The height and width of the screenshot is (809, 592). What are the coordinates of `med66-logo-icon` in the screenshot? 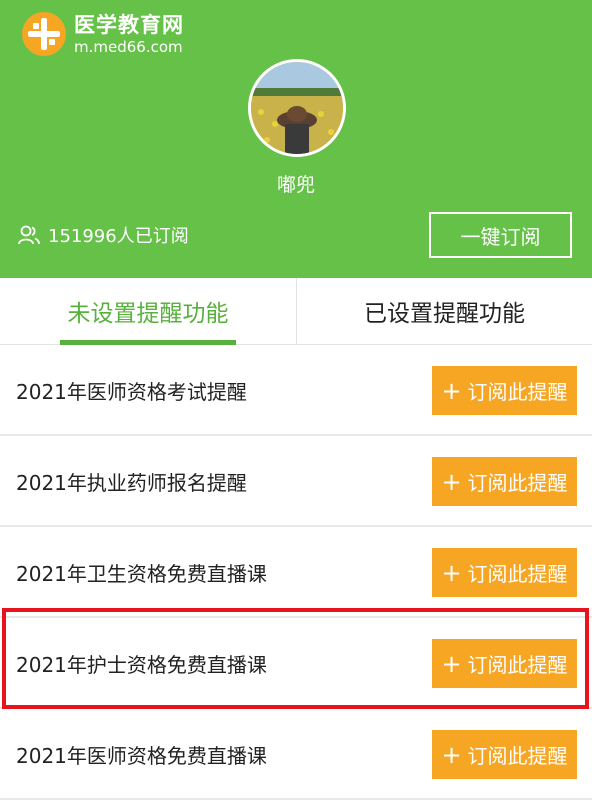 It's located at (44, 34).